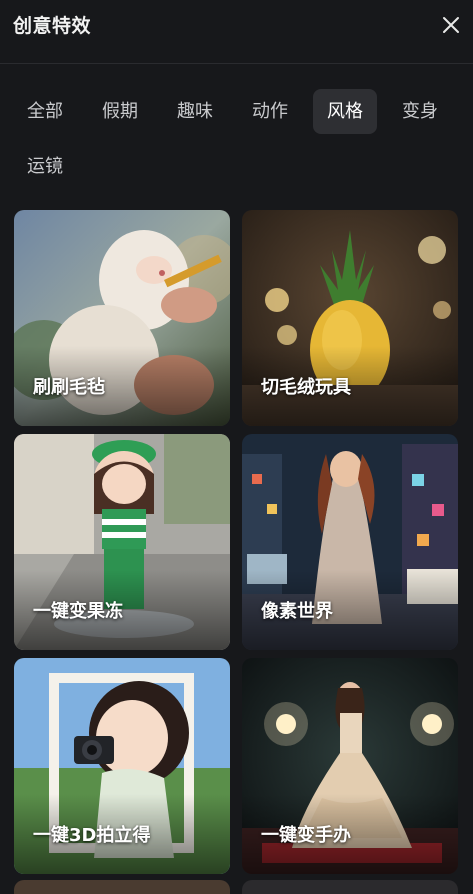 This screenshot has width=473, height=894. I want to click on tab-action: 动作, so click(270, 111).